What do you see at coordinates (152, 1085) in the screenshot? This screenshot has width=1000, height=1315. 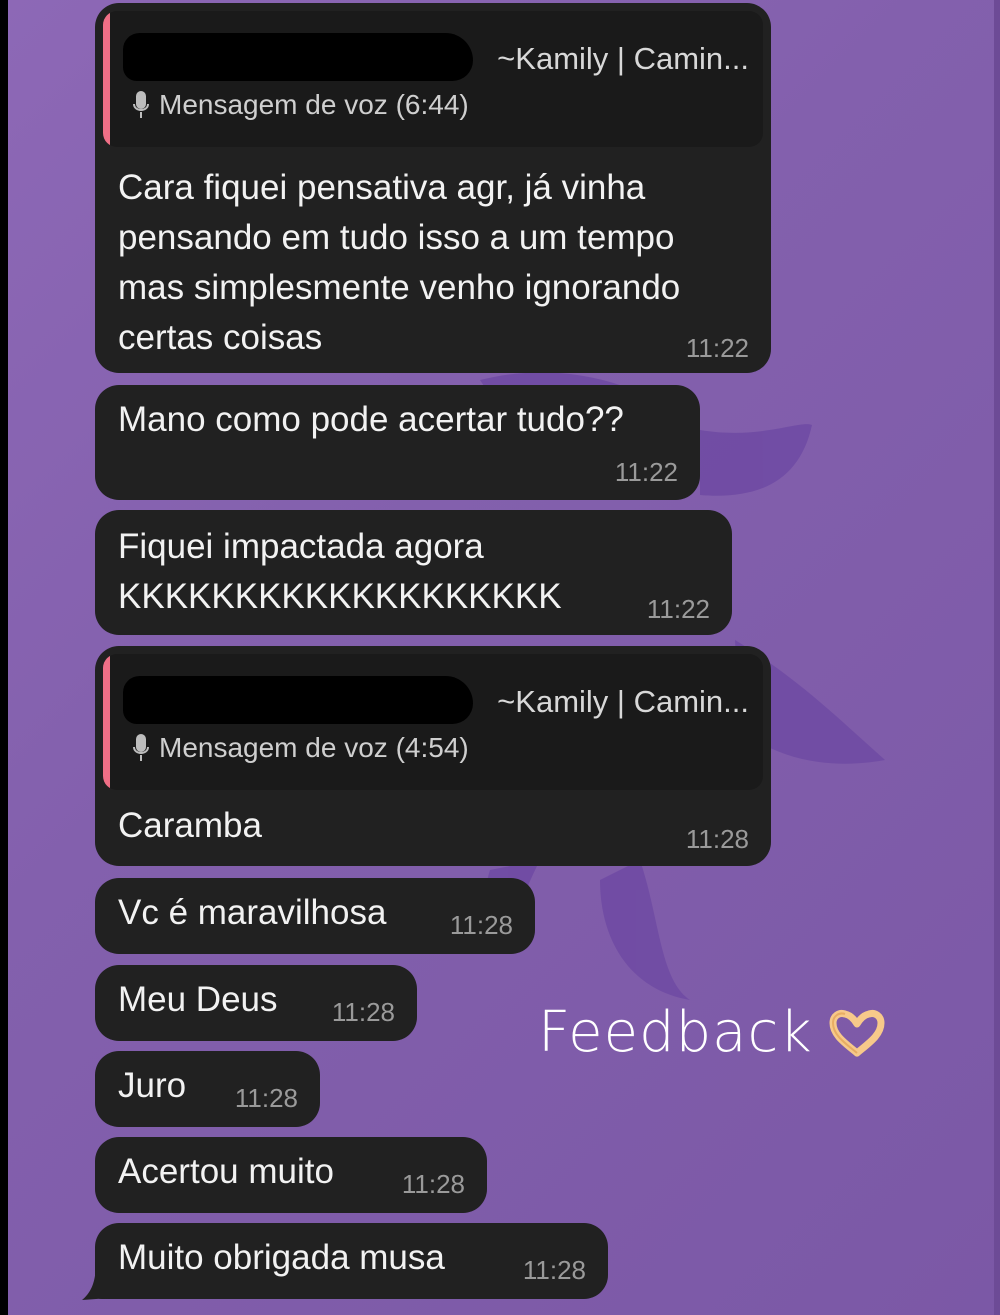 I see `message-text: Juro` at bounding box center [152, 1085].